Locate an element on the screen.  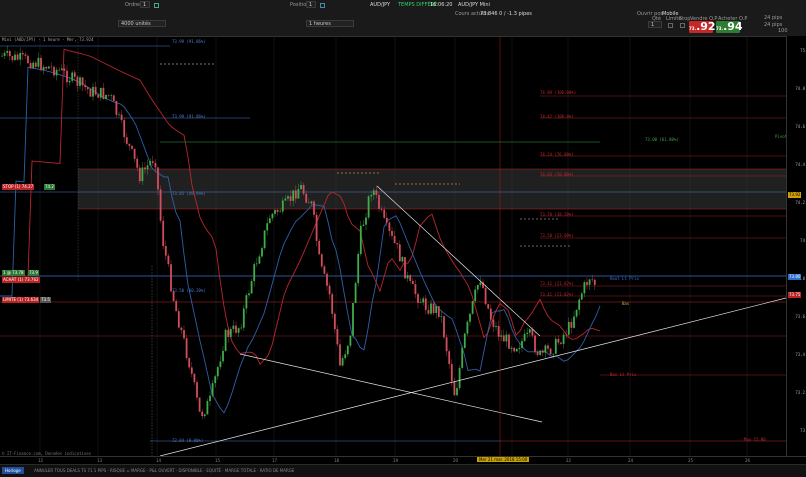
timeframe-select: 1 heures is located at coordinates (330, 23).